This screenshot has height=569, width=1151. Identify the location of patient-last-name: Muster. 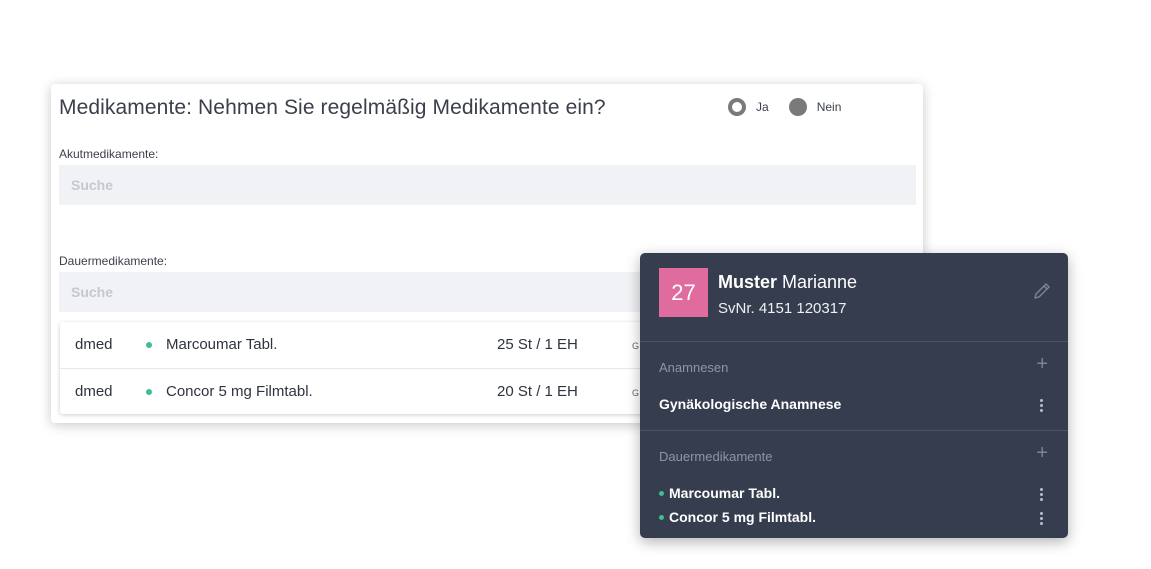
(748, 282).